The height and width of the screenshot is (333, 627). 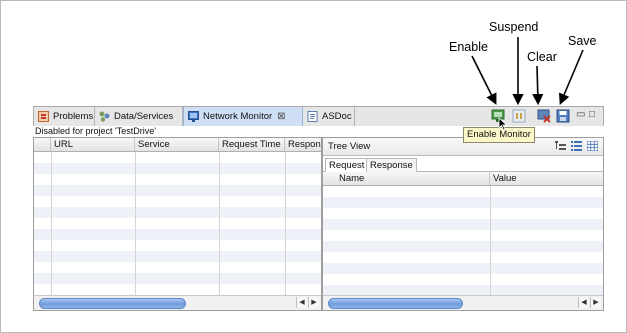 I want to click on tab-problems: Problems, so click(x=64, y=116).